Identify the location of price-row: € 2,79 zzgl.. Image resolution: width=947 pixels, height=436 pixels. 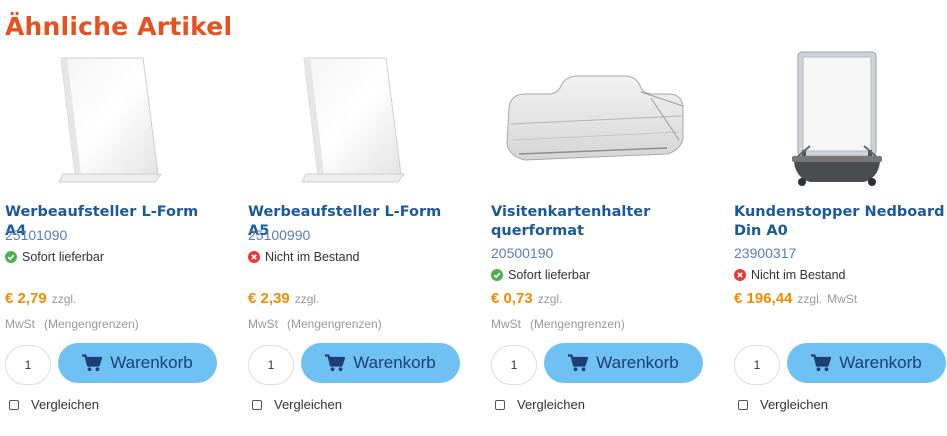
(40, 298).